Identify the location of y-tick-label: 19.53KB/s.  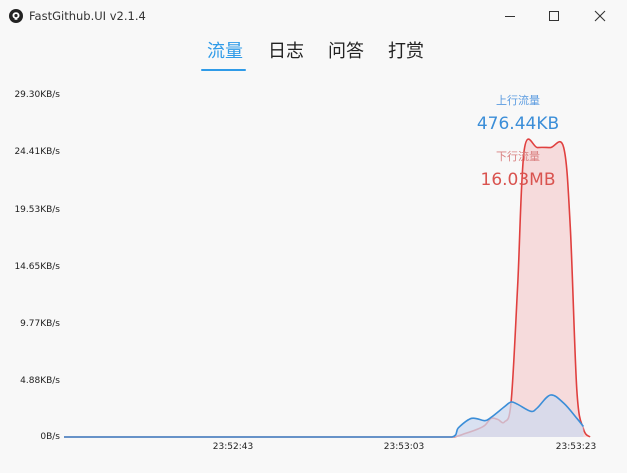
(37, 210).